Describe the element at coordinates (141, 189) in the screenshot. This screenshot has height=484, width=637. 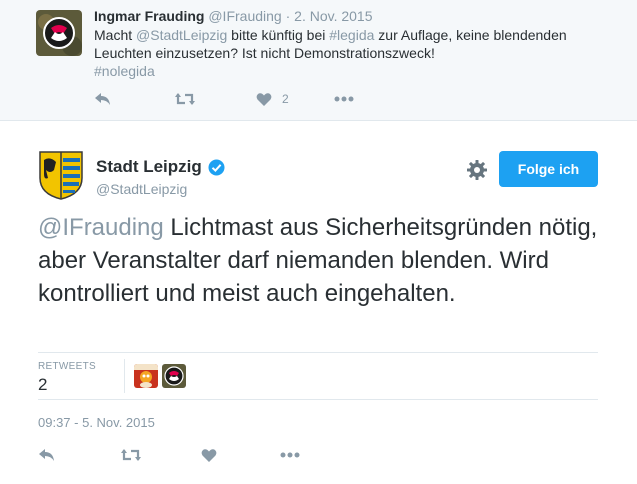
I see `main-author-handle: @StadtLeipzig` at that location.